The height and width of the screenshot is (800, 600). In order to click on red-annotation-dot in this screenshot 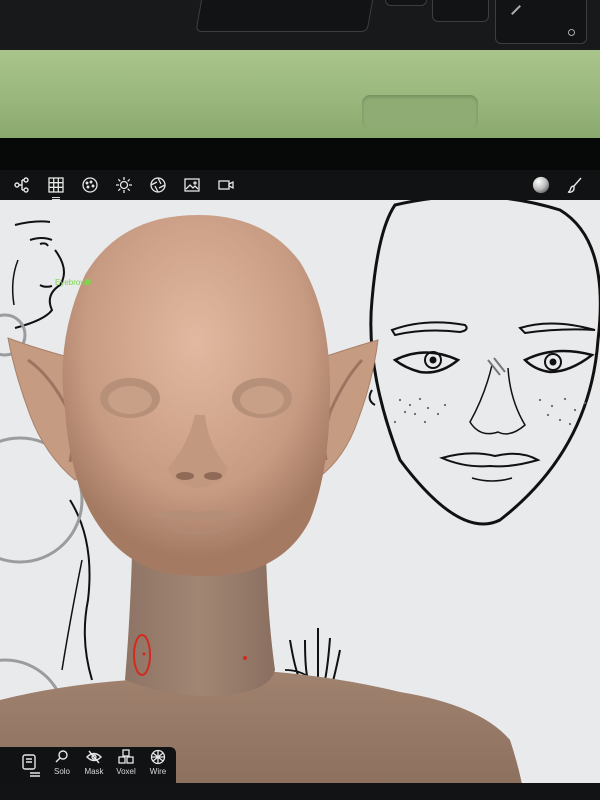, I will do `click(245, 658)`.